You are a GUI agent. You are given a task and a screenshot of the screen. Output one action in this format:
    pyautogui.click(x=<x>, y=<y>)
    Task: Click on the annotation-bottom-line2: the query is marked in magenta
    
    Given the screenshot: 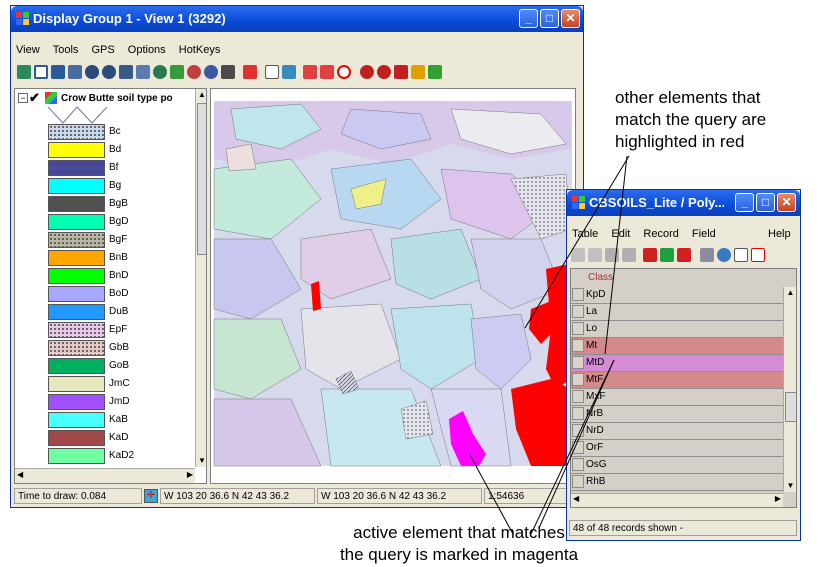 What is the action you would take?
    pyautogui.click(x=459, y=554)
    